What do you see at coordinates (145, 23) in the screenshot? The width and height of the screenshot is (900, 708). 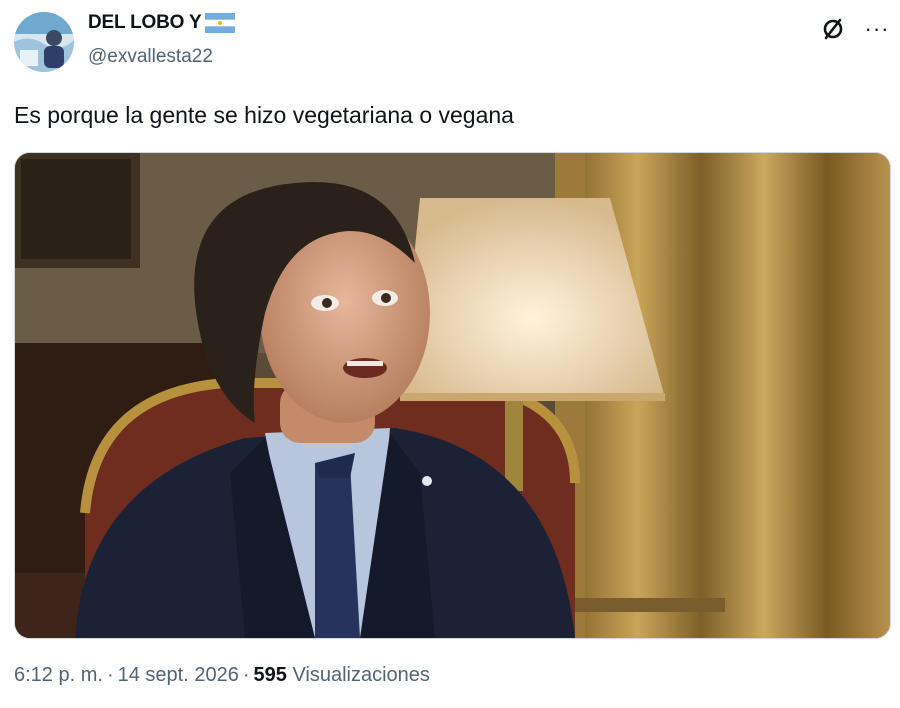 I see `author-display-name: DEL LOBO Y` at bounding box center [145, 23].